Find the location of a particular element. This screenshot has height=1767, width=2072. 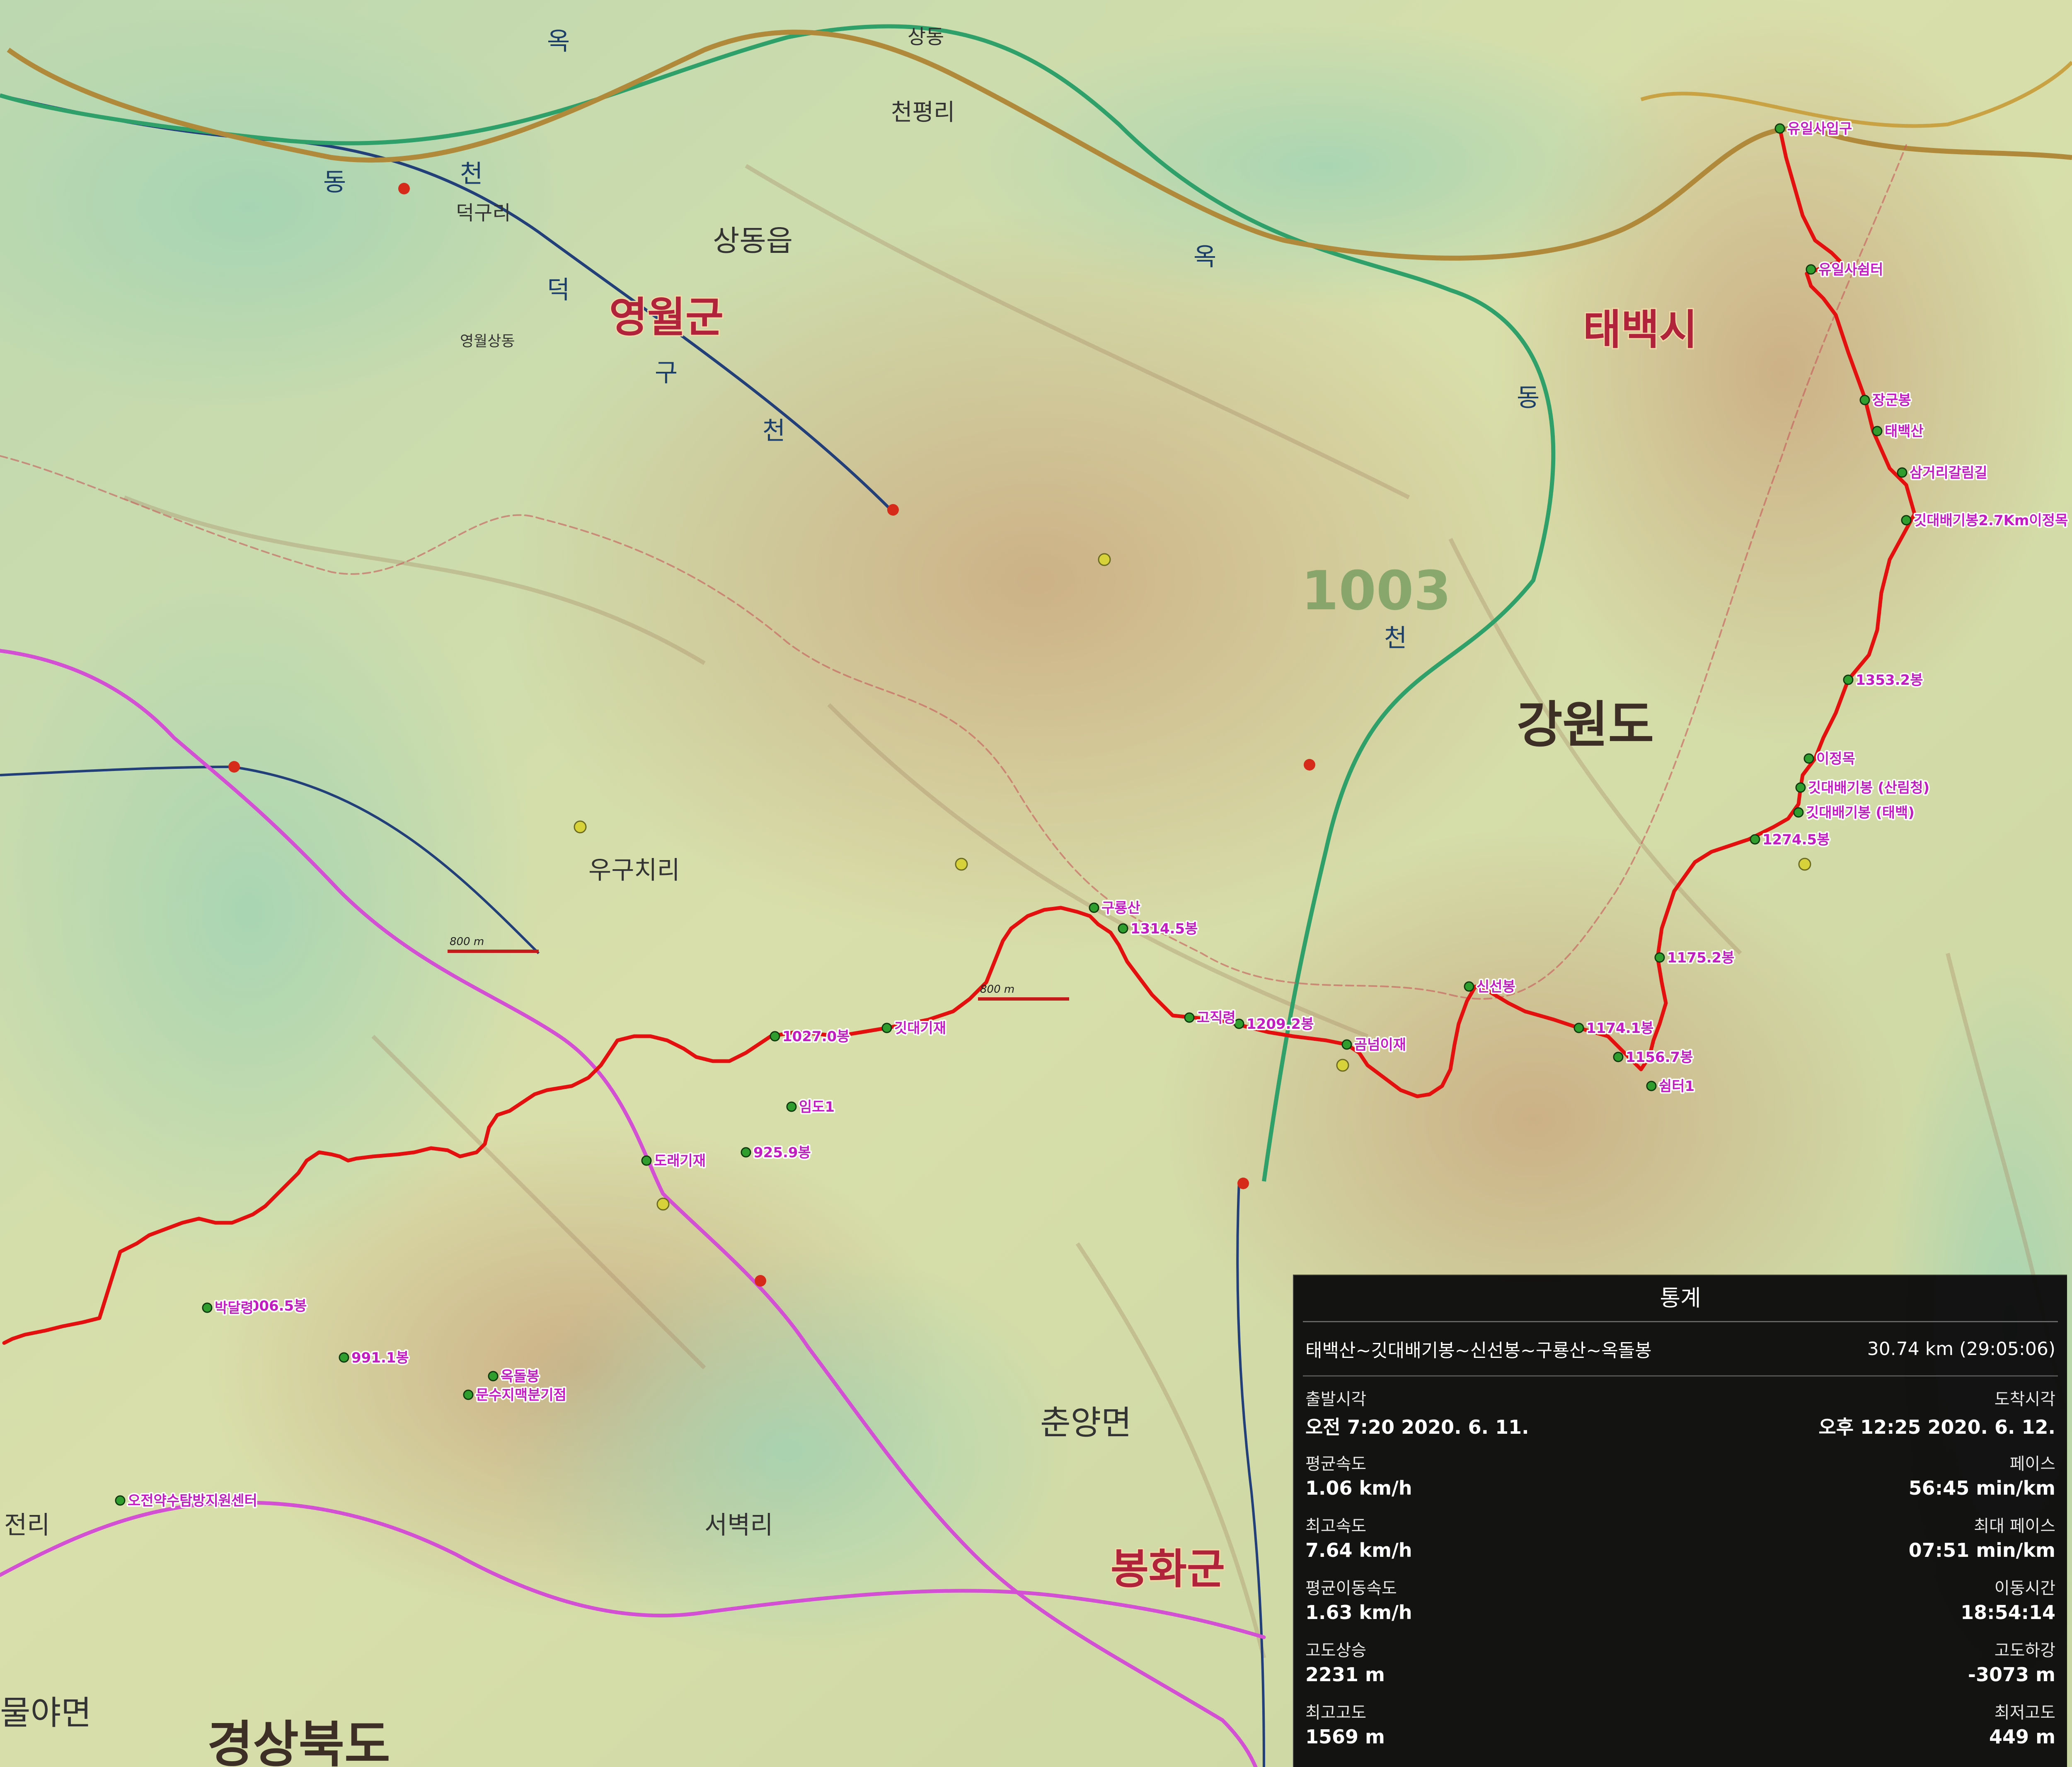

waypoint-label: 신선봉 is located at coordinates (1496, 987).